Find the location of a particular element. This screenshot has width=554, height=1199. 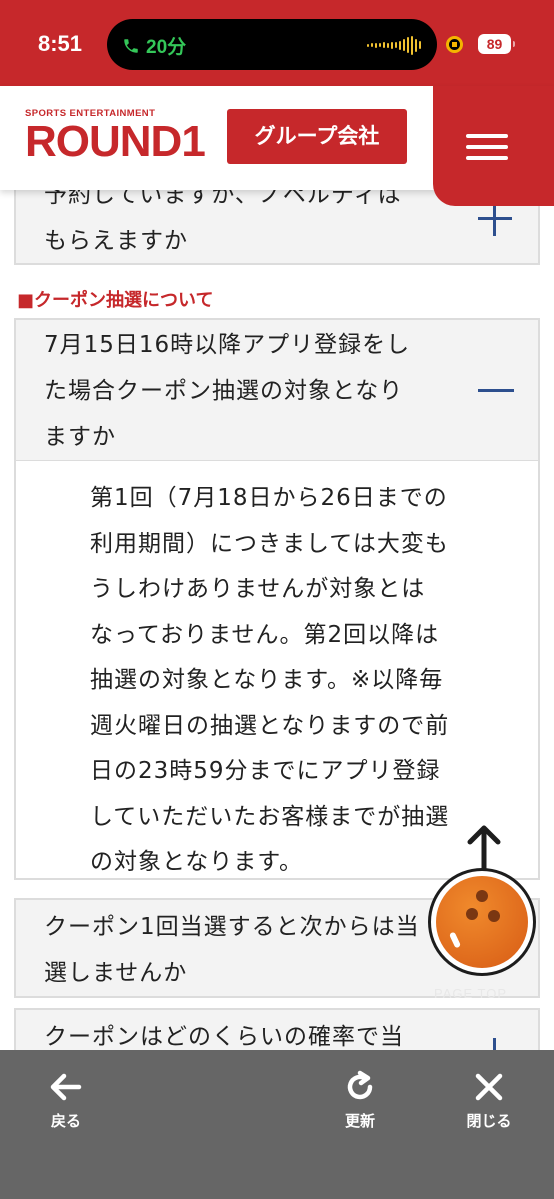

call-indicator: 20分 is located at coordinates (154, 45).